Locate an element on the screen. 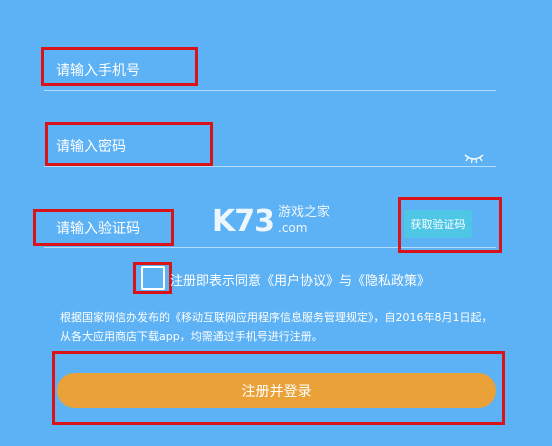 The width and height of the screenshot is (552, 446). eye-closed-icon is located at coordinates (474, 158).